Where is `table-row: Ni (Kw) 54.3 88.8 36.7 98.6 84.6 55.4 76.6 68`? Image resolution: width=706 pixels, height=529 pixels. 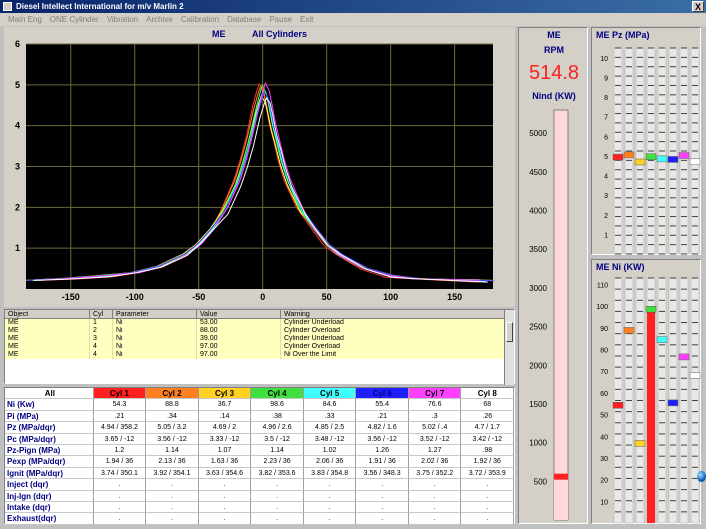 table-row: Ni (Kw) 54.3 88.8 36.7 98.6 84.6 55.4 76.6 68 is located at coordinates (260, 405).